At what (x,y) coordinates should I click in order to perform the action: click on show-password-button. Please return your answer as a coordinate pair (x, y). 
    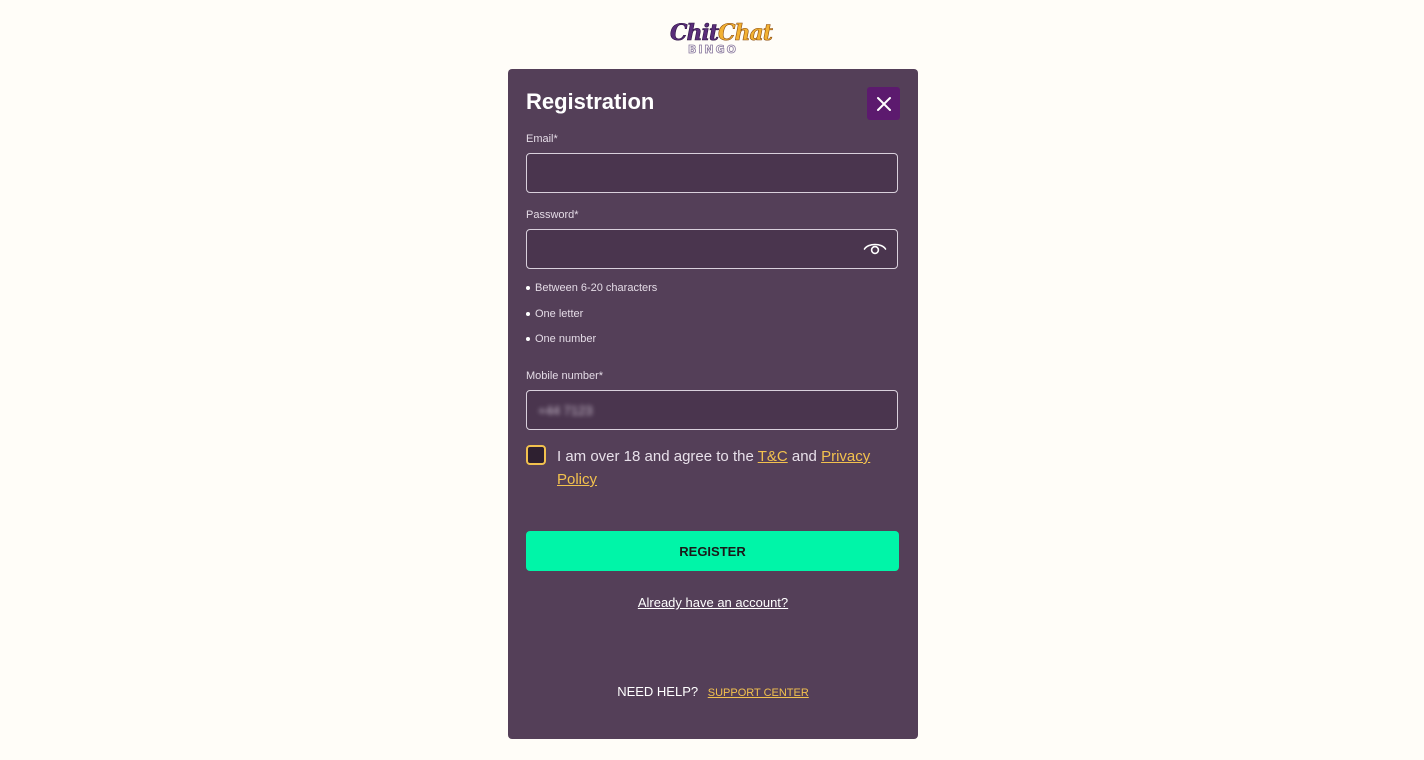
    Looking at the image, I should click on (875, 249).